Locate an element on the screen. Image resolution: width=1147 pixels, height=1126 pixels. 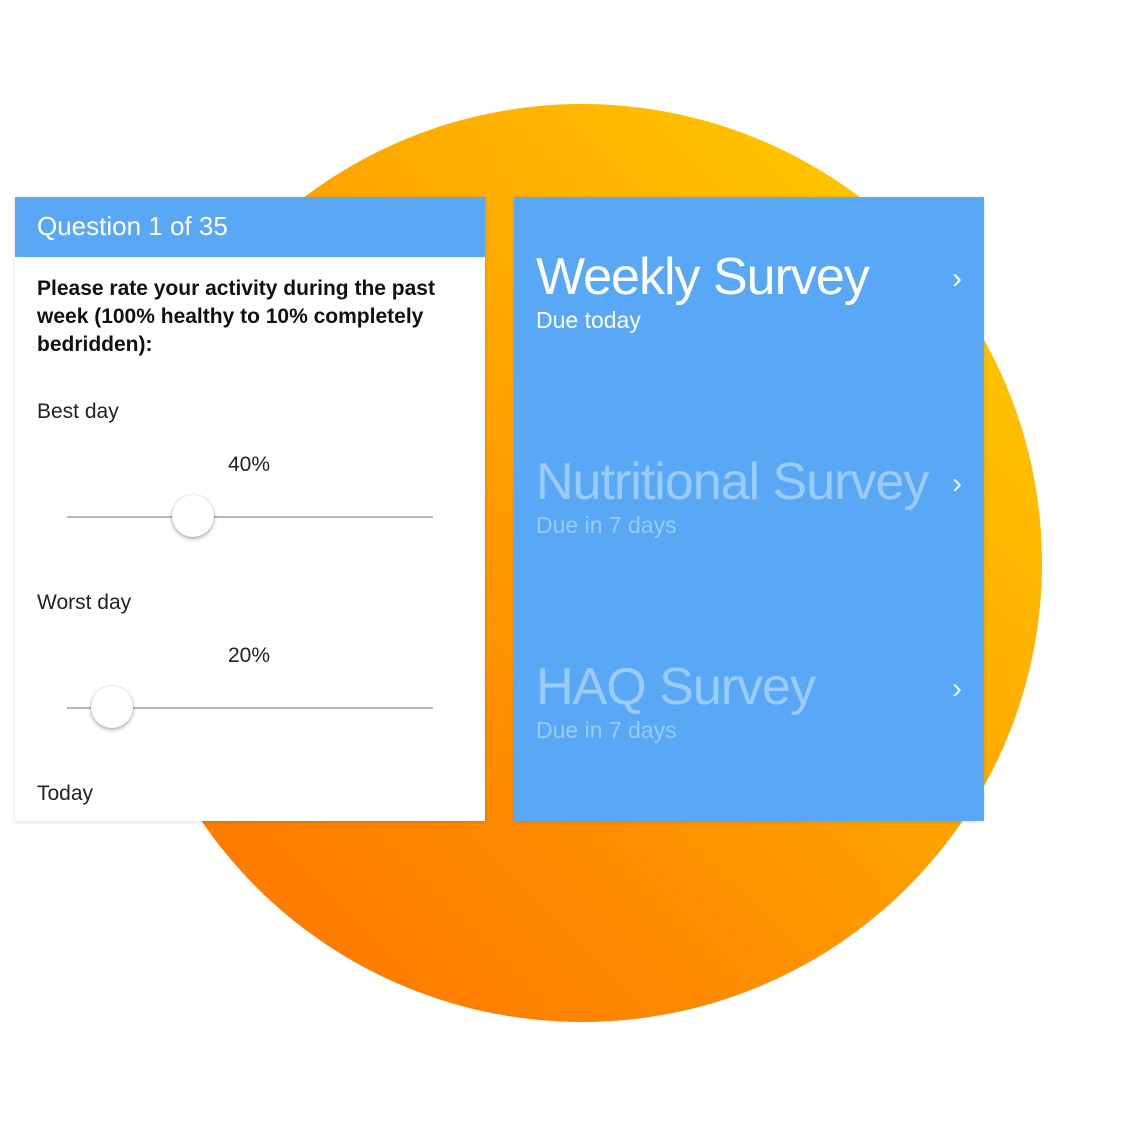
slider-track is located at coordinates (250, 517).